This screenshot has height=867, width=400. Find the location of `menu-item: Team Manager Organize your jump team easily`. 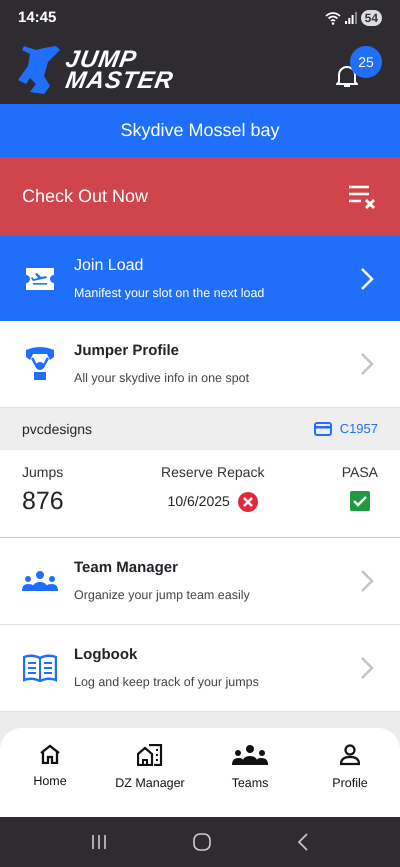

menu-item: Team Manager Organize your jump team easily is located at coordinates (200, 581).